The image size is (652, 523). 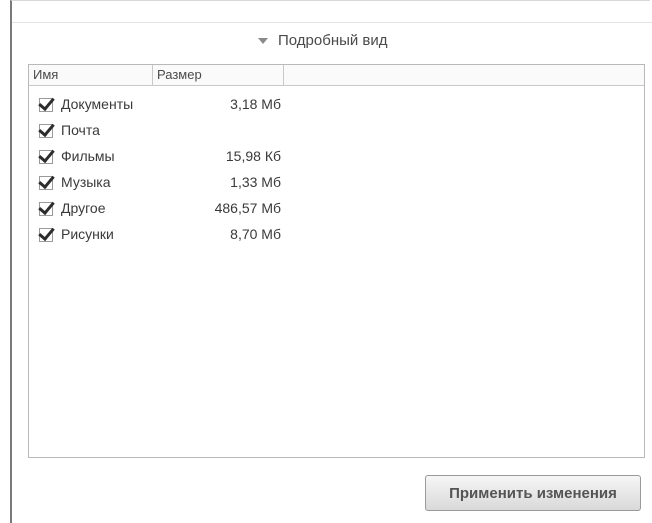 I want to click on item-name: Фильмы, so click(x=88, y=156).